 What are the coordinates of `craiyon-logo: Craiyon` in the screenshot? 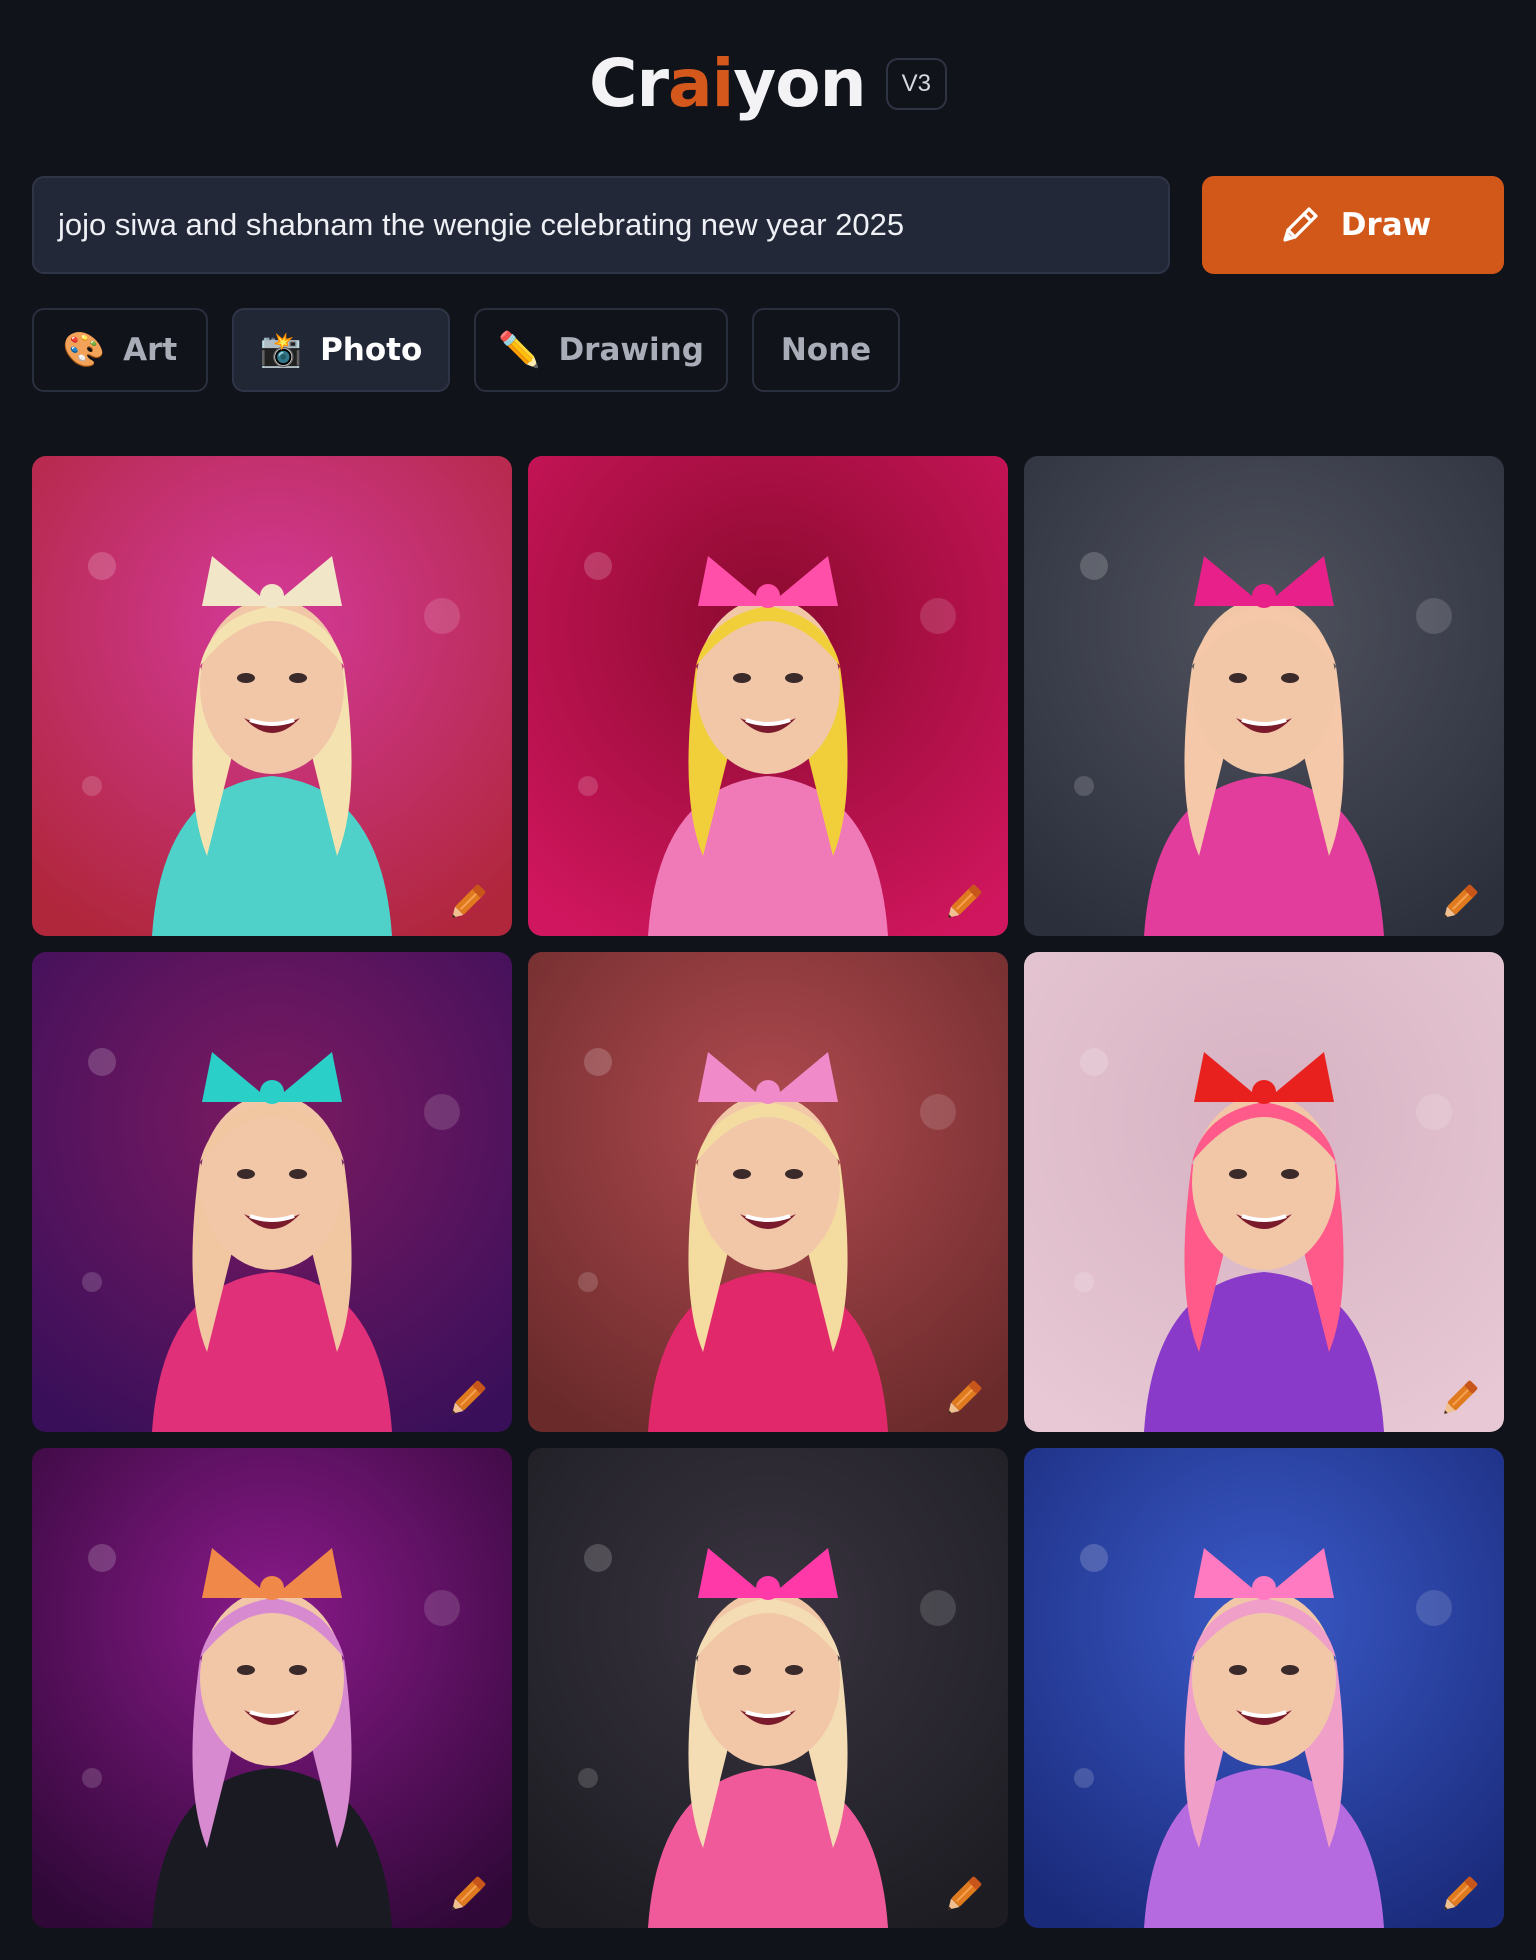 It's located at (728, 84).